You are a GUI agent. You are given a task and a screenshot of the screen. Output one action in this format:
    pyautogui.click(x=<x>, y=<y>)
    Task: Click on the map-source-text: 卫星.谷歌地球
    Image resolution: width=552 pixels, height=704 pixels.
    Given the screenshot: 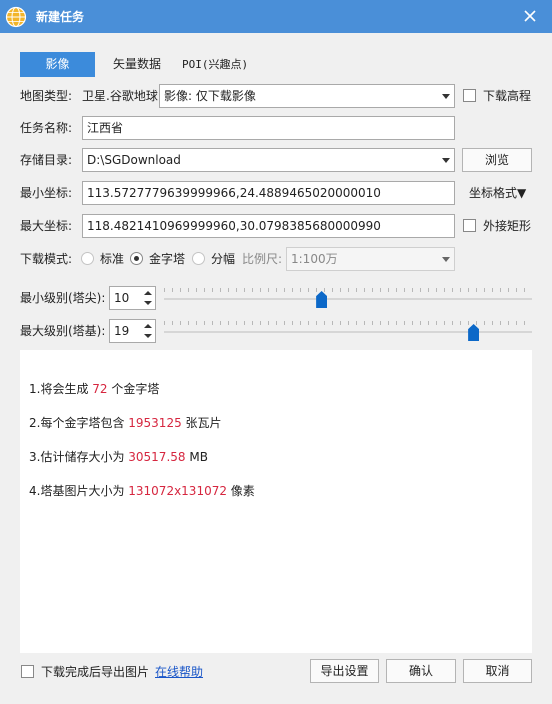 What is the action you would take?
    pyautogui.click(x=120, y=96)
    